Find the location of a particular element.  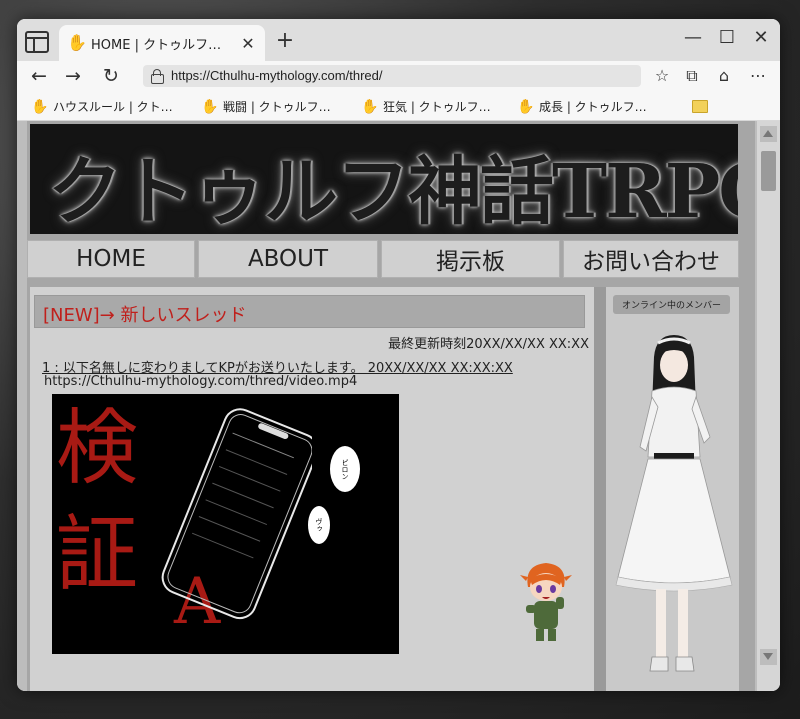

lock-icon is located at coordinates (157, 76).